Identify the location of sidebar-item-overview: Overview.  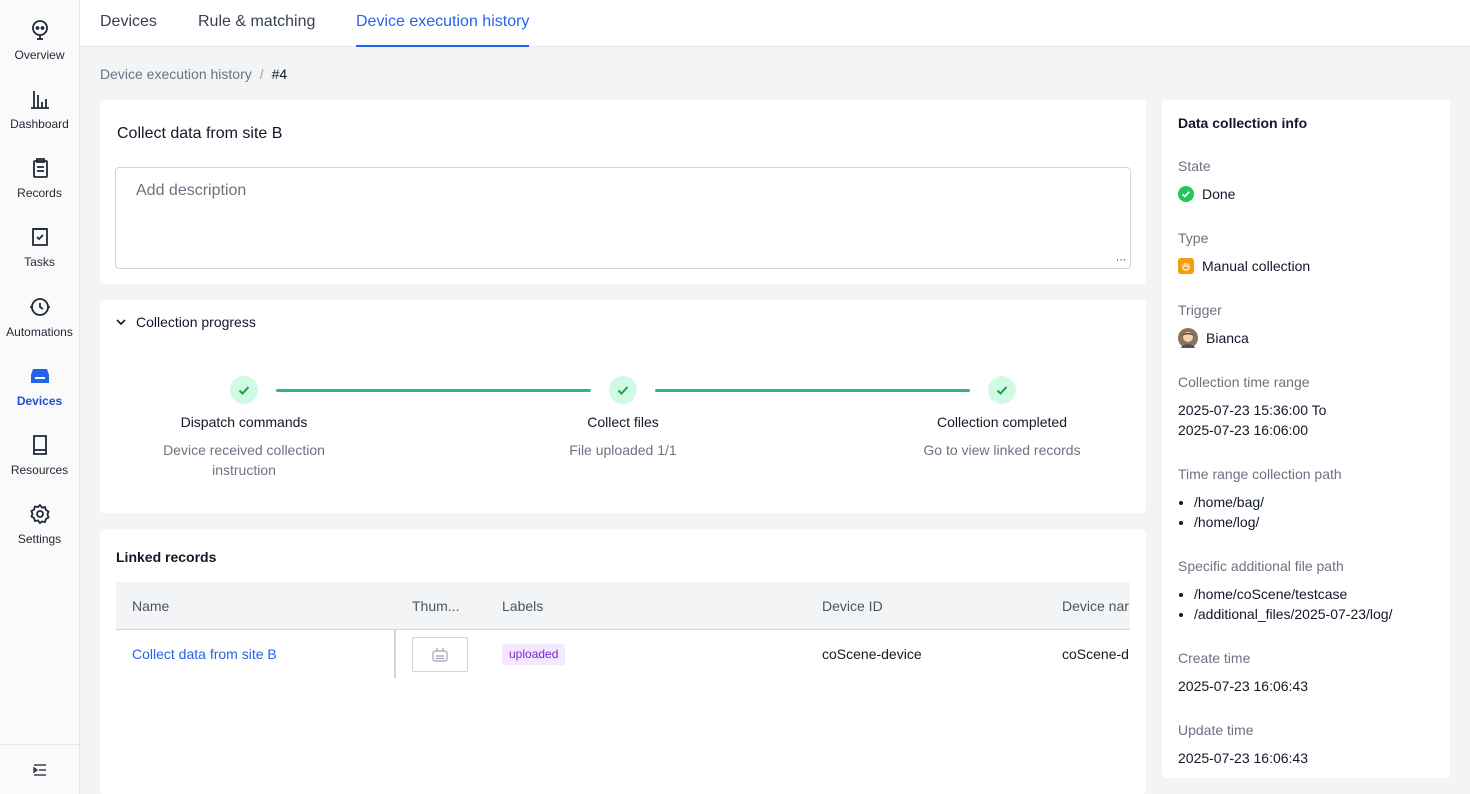
(39, 44).